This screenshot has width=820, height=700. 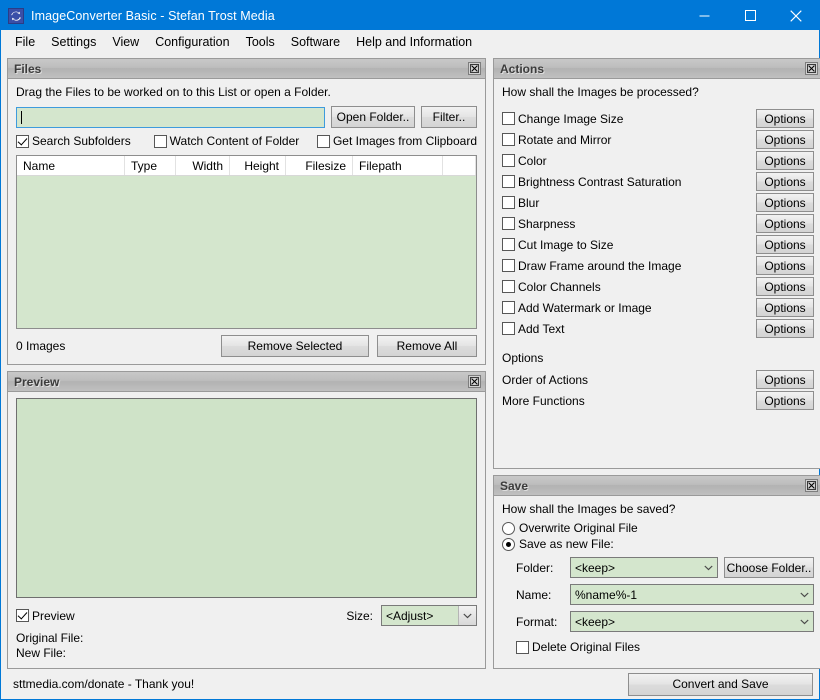 I want to click on preview-checkbox: Preview, so click(x=45, y=616).